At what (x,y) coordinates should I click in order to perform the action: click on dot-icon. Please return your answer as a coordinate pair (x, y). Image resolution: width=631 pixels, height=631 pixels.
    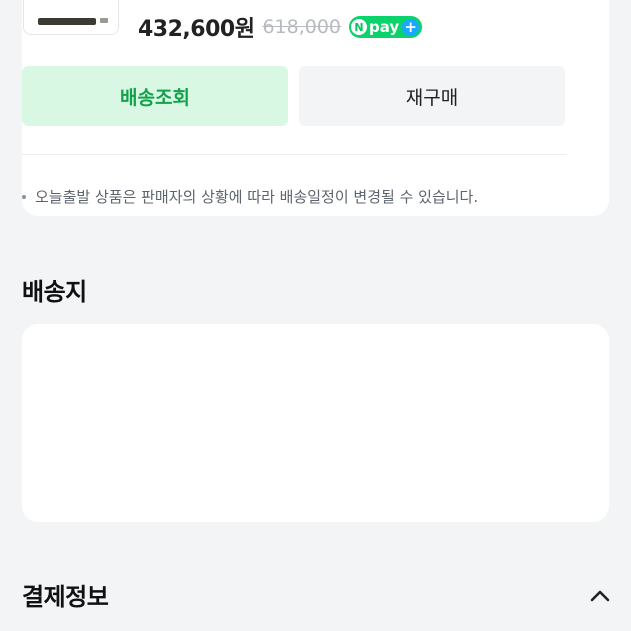
    Looking at the image, I should click on (24, 196).